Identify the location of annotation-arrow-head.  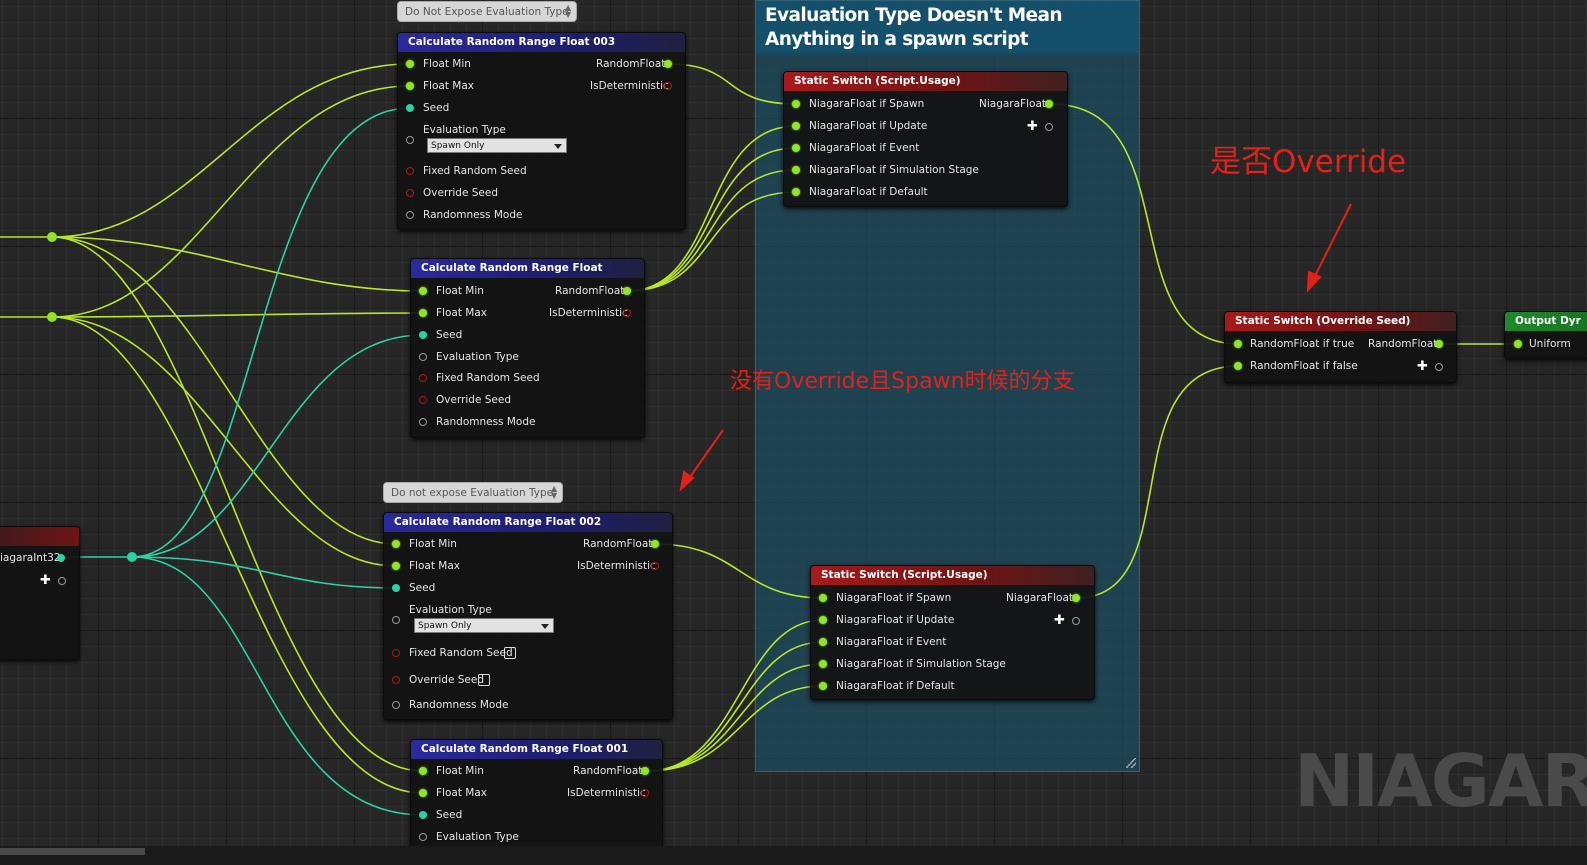
(1314, 281).